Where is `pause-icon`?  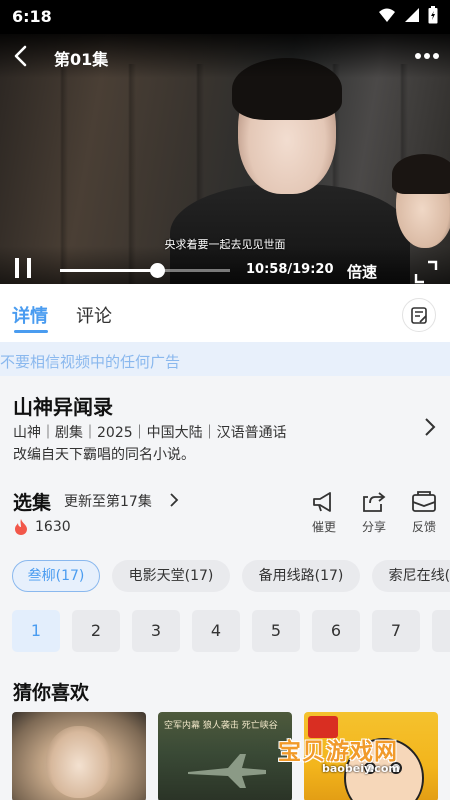
pause-icon is located at coordinates (24, 268).